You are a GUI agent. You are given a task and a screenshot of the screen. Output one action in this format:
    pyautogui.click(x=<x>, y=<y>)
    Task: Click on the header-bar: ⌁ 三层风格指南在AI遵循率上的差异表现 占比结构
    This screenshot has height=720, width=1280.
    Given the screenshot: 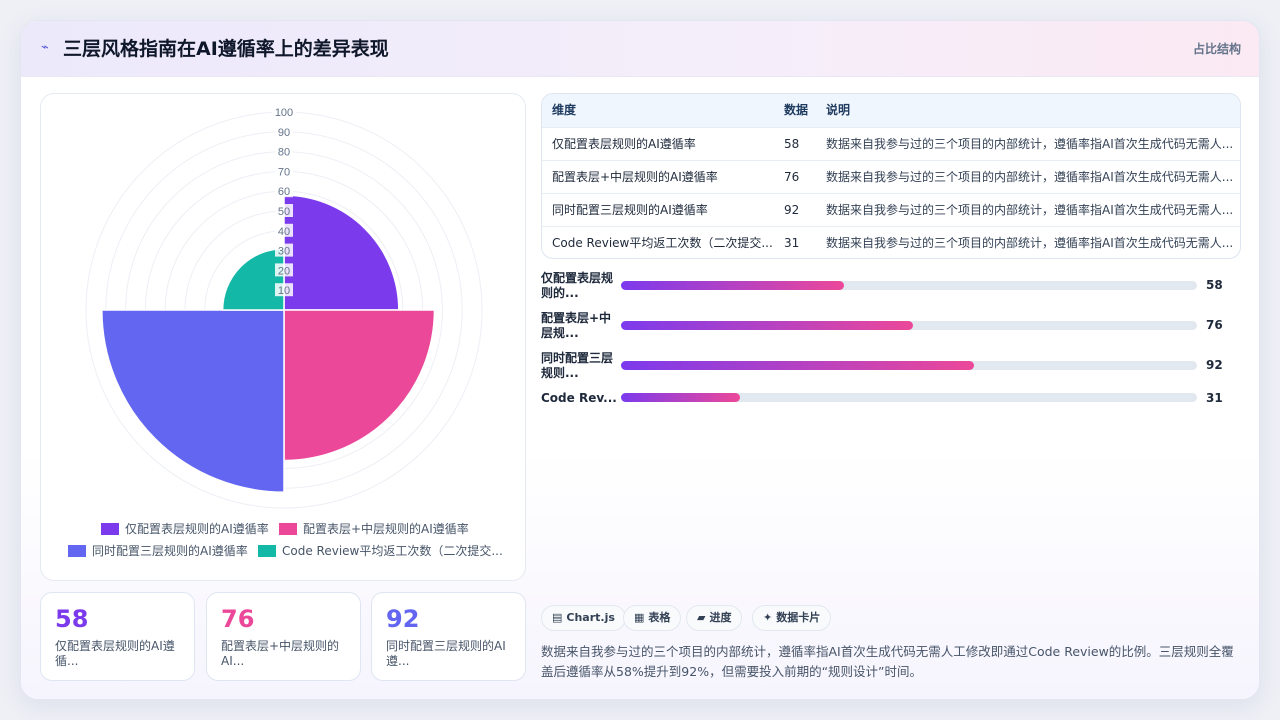 What is the action you would take?
    pyautogui.click(x=640, y=49)
    